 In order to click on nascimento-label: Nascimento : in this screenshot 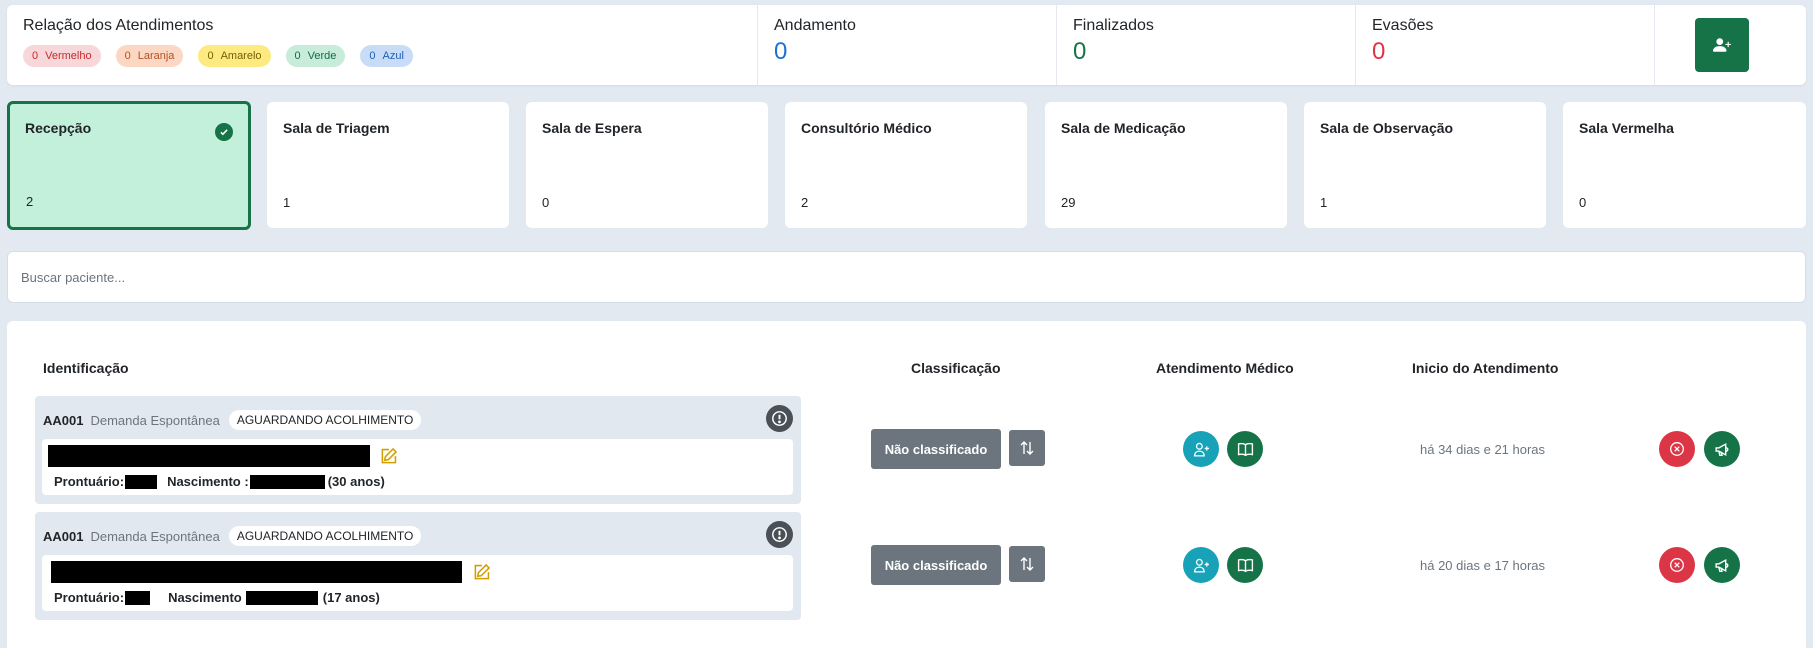, I will do `click(208, 481)`.